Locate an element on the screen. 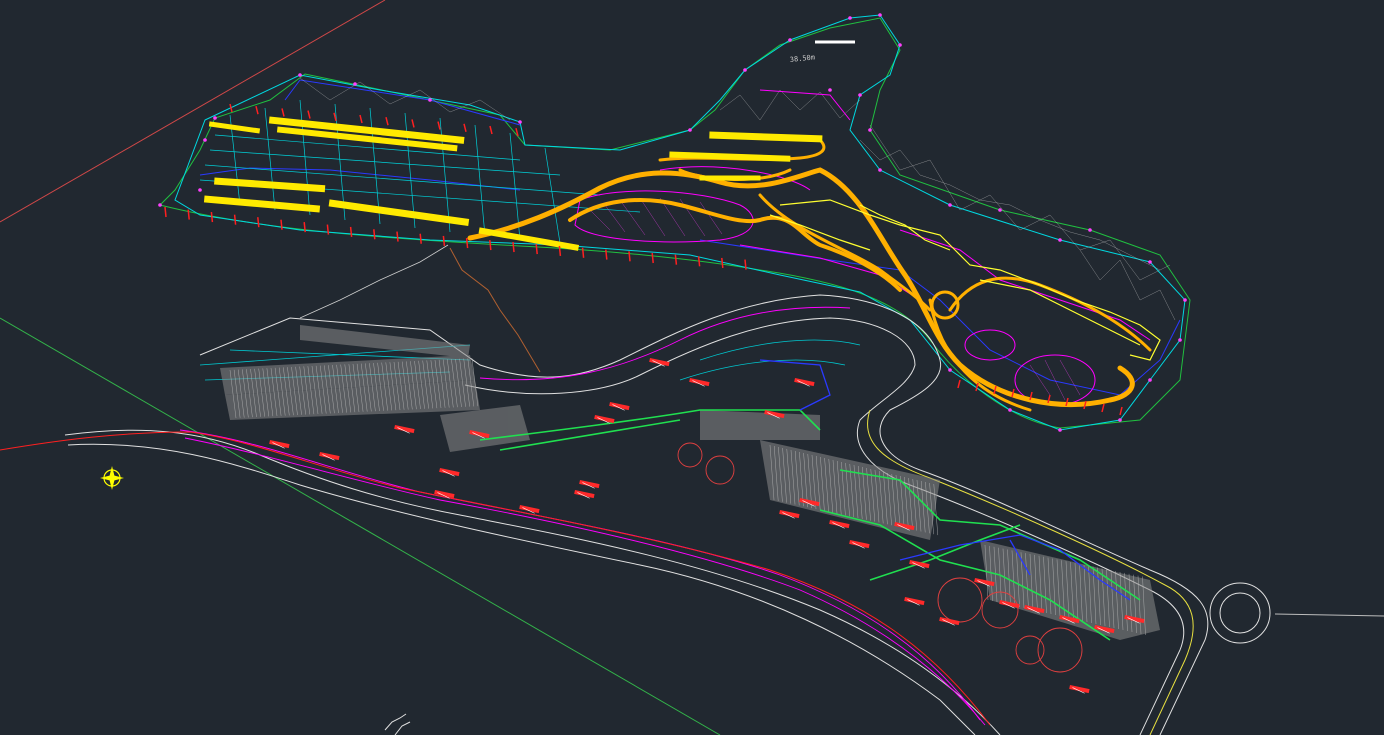 The height and width of the screenshot is (735, 1384). scale-label: 38.50m is located at coordinates (802, 58).